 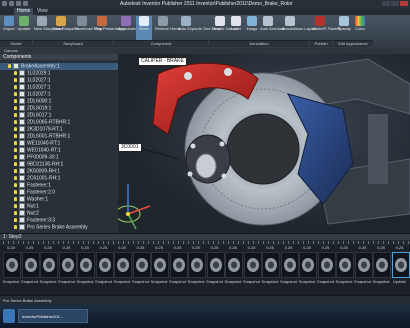 I want to click on import-button: Import, so click(x=9, y=28).